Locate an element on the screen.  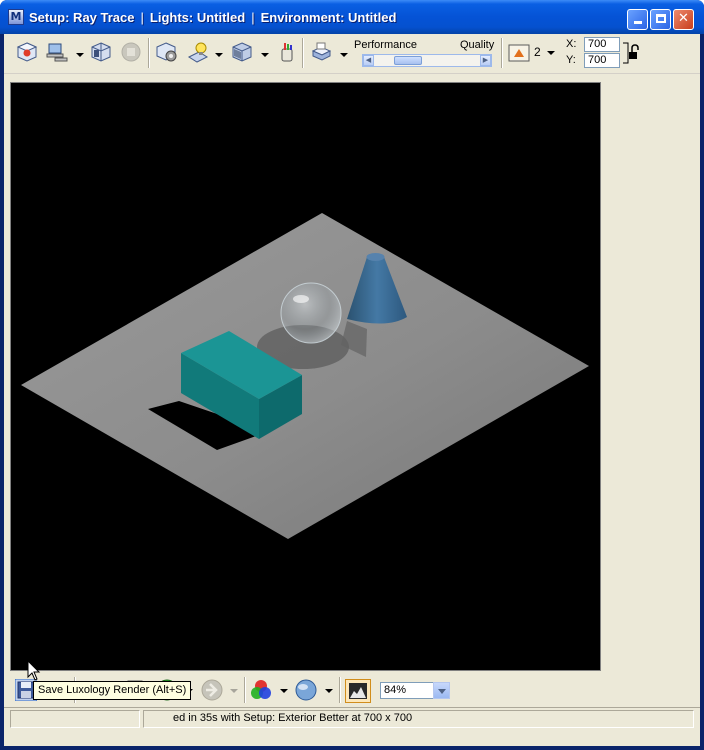
color-channels-dropdown is located at coordinates (284, 691).